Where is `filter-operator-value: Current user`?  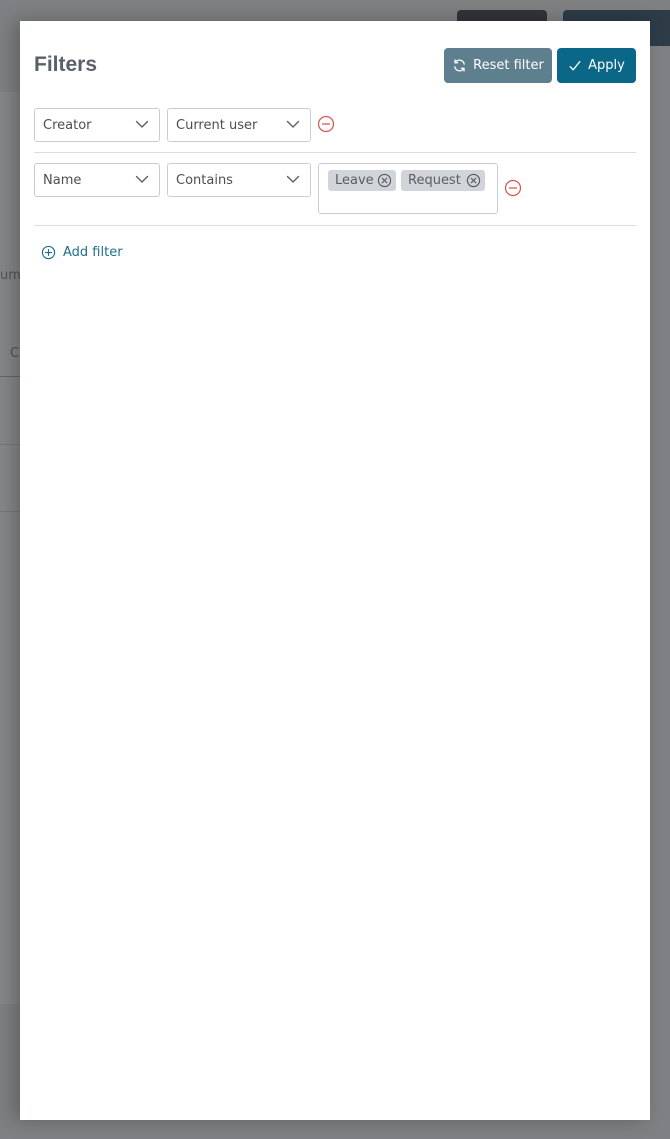 filter-operator-value: Current user is located at coordinates (217, 125).